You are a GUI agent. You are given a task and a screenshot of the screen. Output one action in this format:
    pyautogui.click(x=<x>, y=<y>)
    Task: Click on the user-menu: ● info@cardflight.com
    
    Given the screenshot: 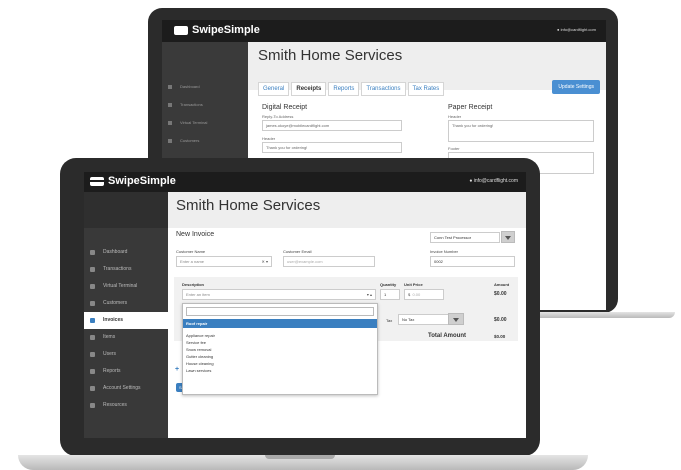 What is the action you would take?
    pyautogui.click(x=493, y=181)
    